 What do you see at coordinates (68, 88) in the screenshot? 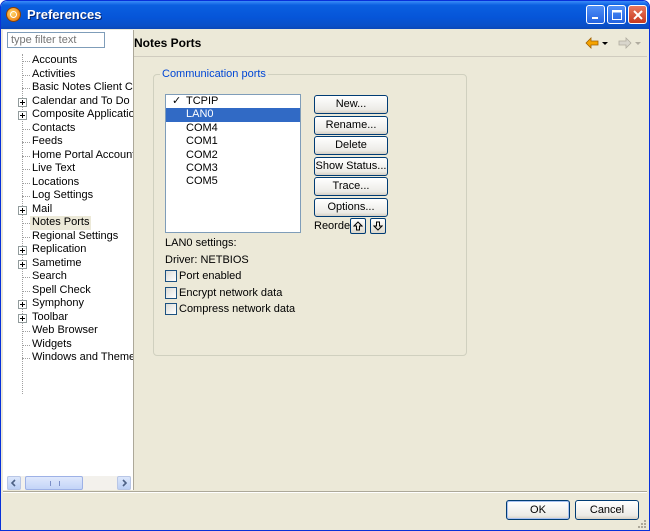
I see `tree-item: Basic Notes Client Config` at bounding box center [68, 88].